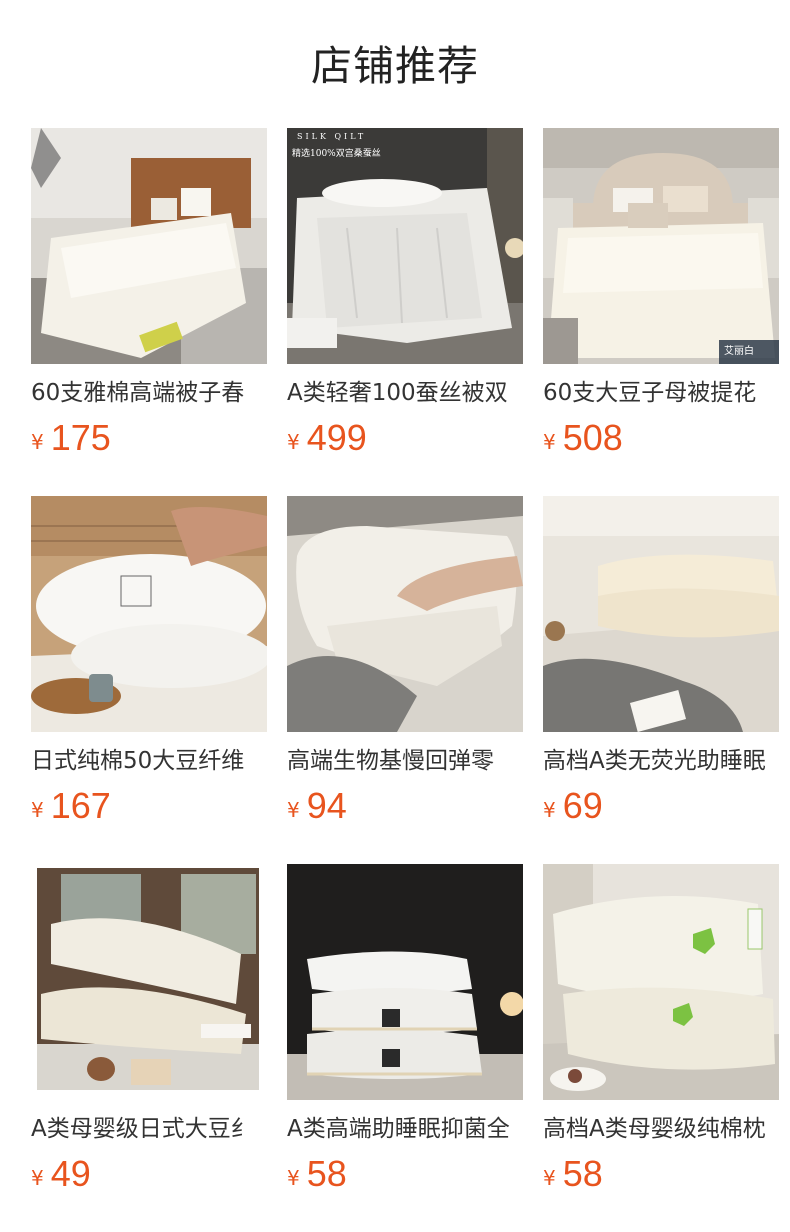  What do you see at coordinates (149, 393) in the screenshot?
I see `product-title: 60支雅棉高端被子春` at bounding box center [149, 393].